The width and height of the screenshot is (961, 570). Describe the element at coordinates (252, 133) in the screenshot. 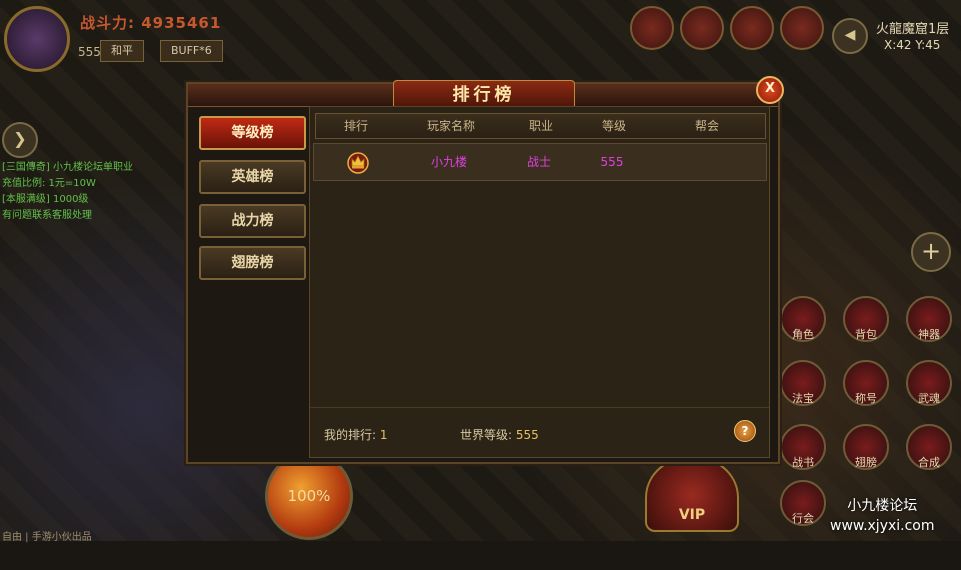

I see `tab-level-ranking: 等级榜` at that location.